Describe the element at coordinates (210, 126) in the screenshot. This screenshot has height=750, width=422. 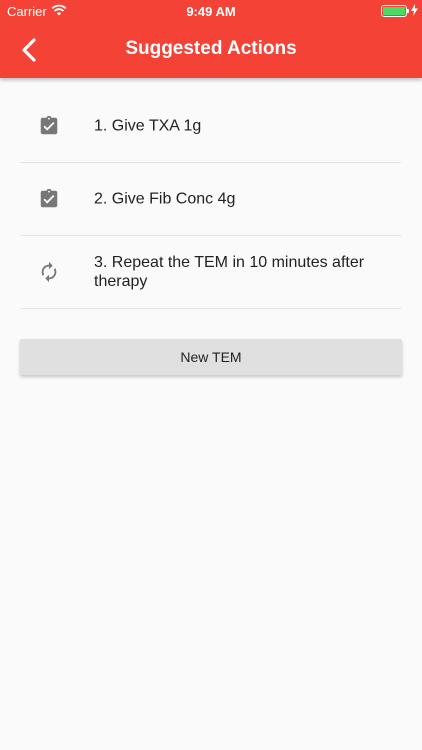
I see `action-item-1: 1. Give TXA 1g` at that location.